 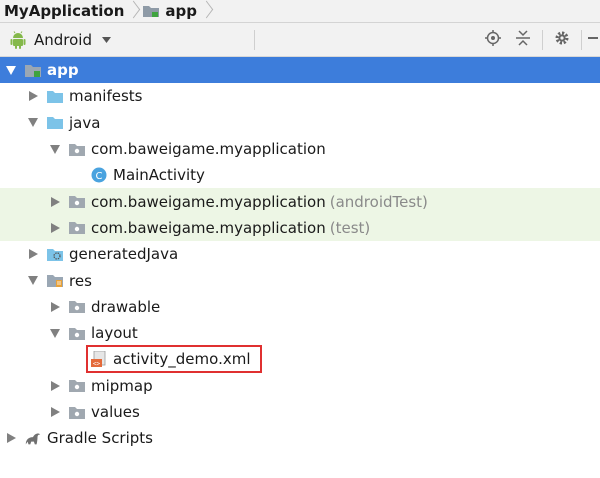 What do you see at coordinates (300, 40) in the screenshot?
I see `project-view-toolbar: Android` at bounding box center [300, 40].